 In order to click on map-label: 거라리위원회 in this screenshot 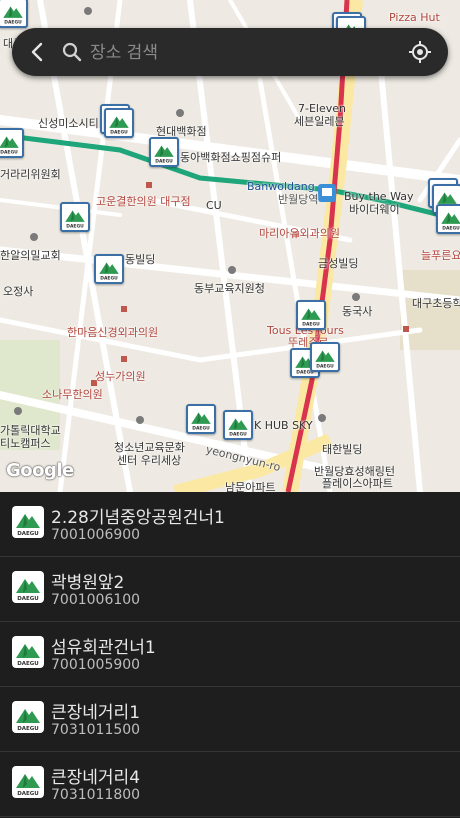, I will do `click(30, 174)`.